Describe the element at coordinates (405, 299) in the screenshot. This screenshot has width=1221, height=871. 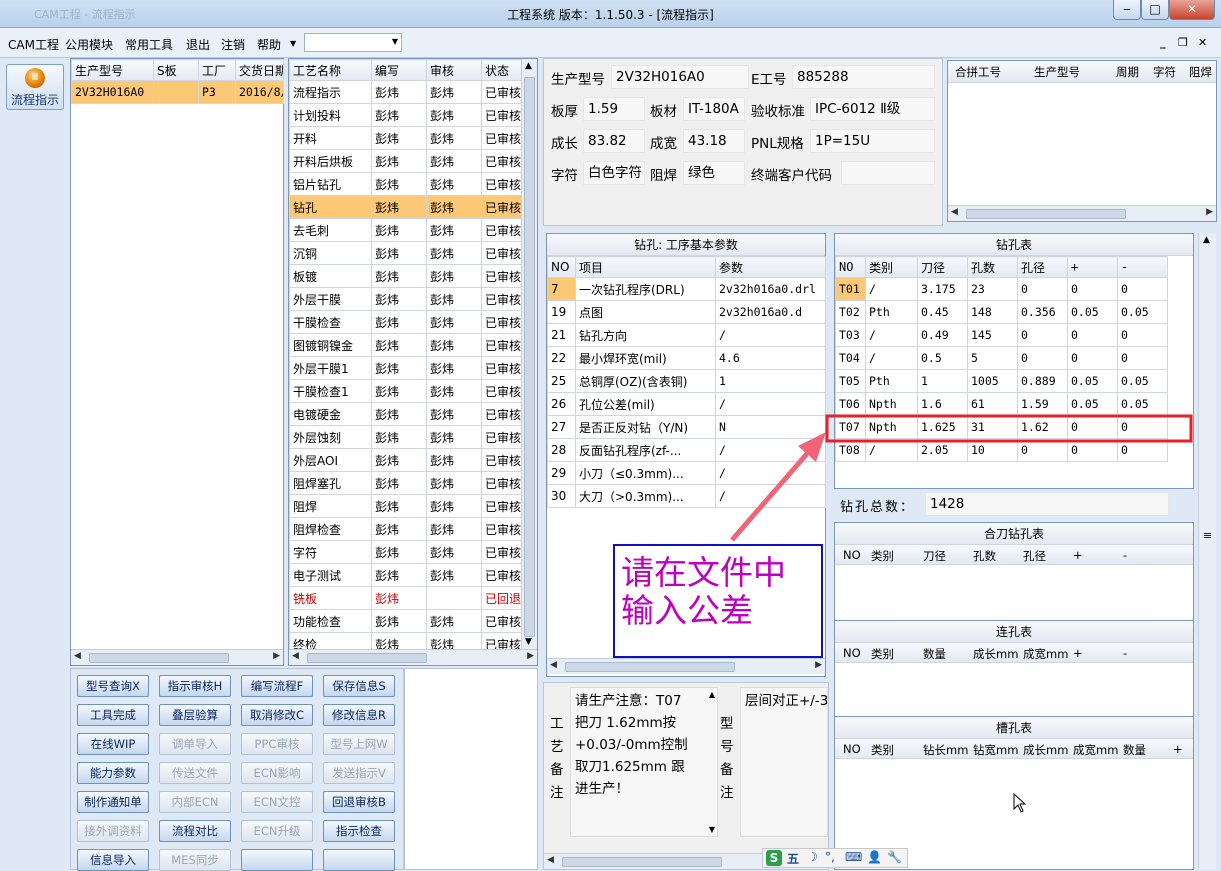
I see `table-row: 外层干膜 彭炜 彭炜 已审核` at that location.